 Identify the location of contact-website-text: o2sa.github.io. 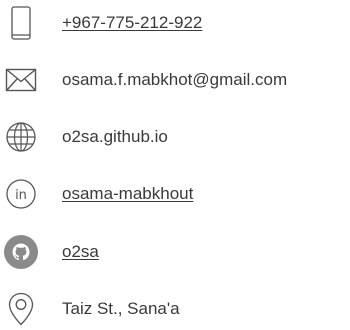
(115, 136).